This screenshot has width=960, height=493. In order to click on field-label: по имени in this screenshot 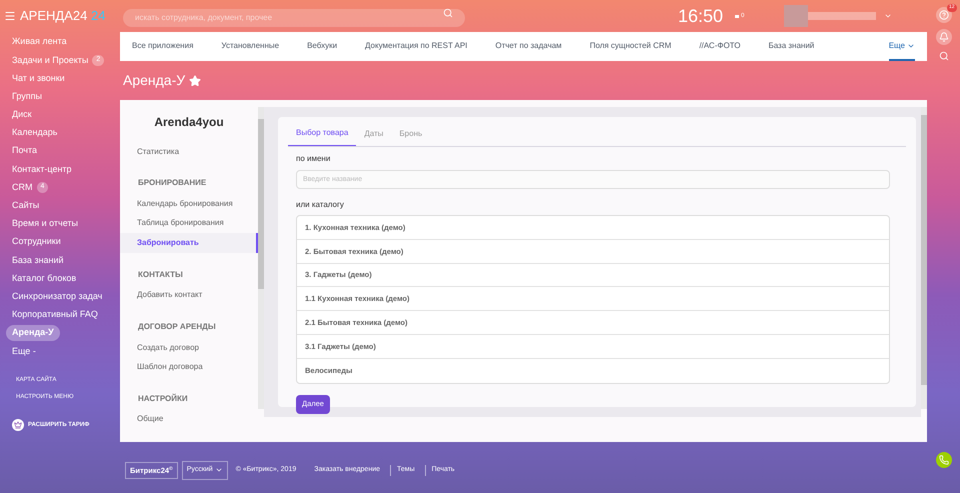, I will do `click(314, 159)`.